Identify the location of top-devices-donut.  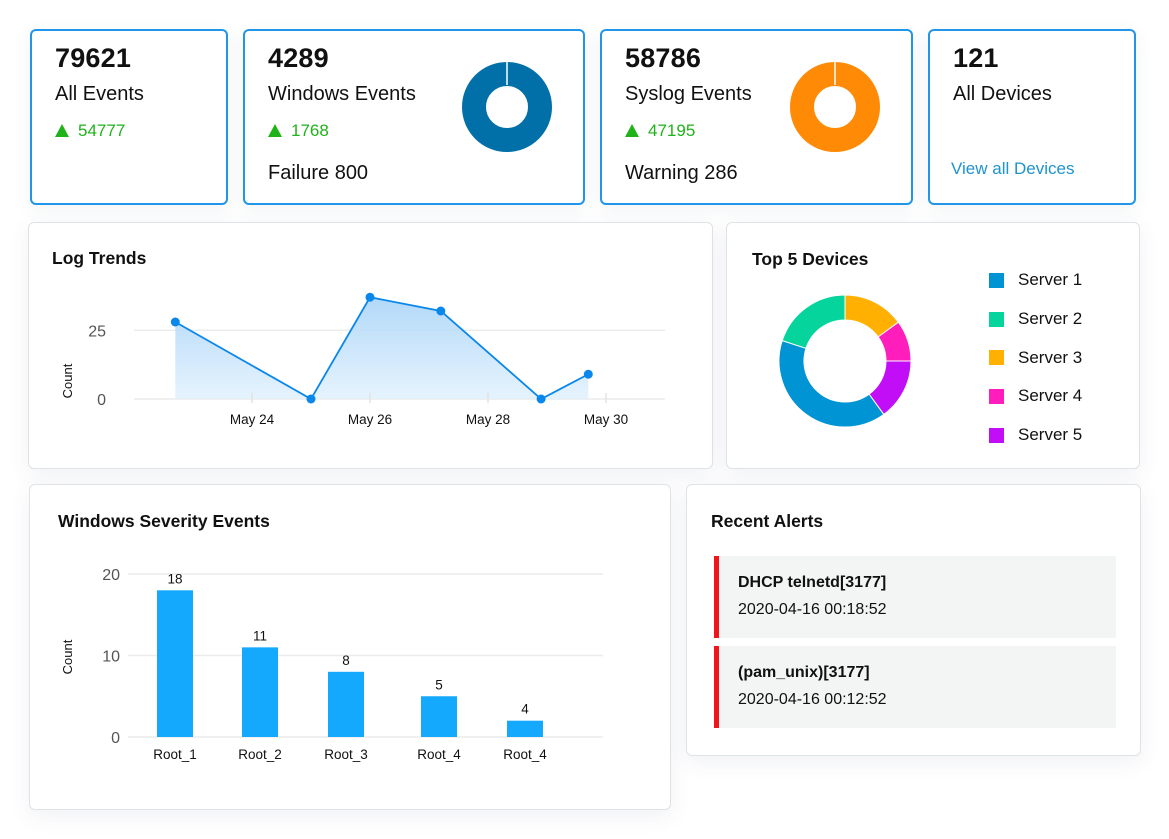
(845, 361).